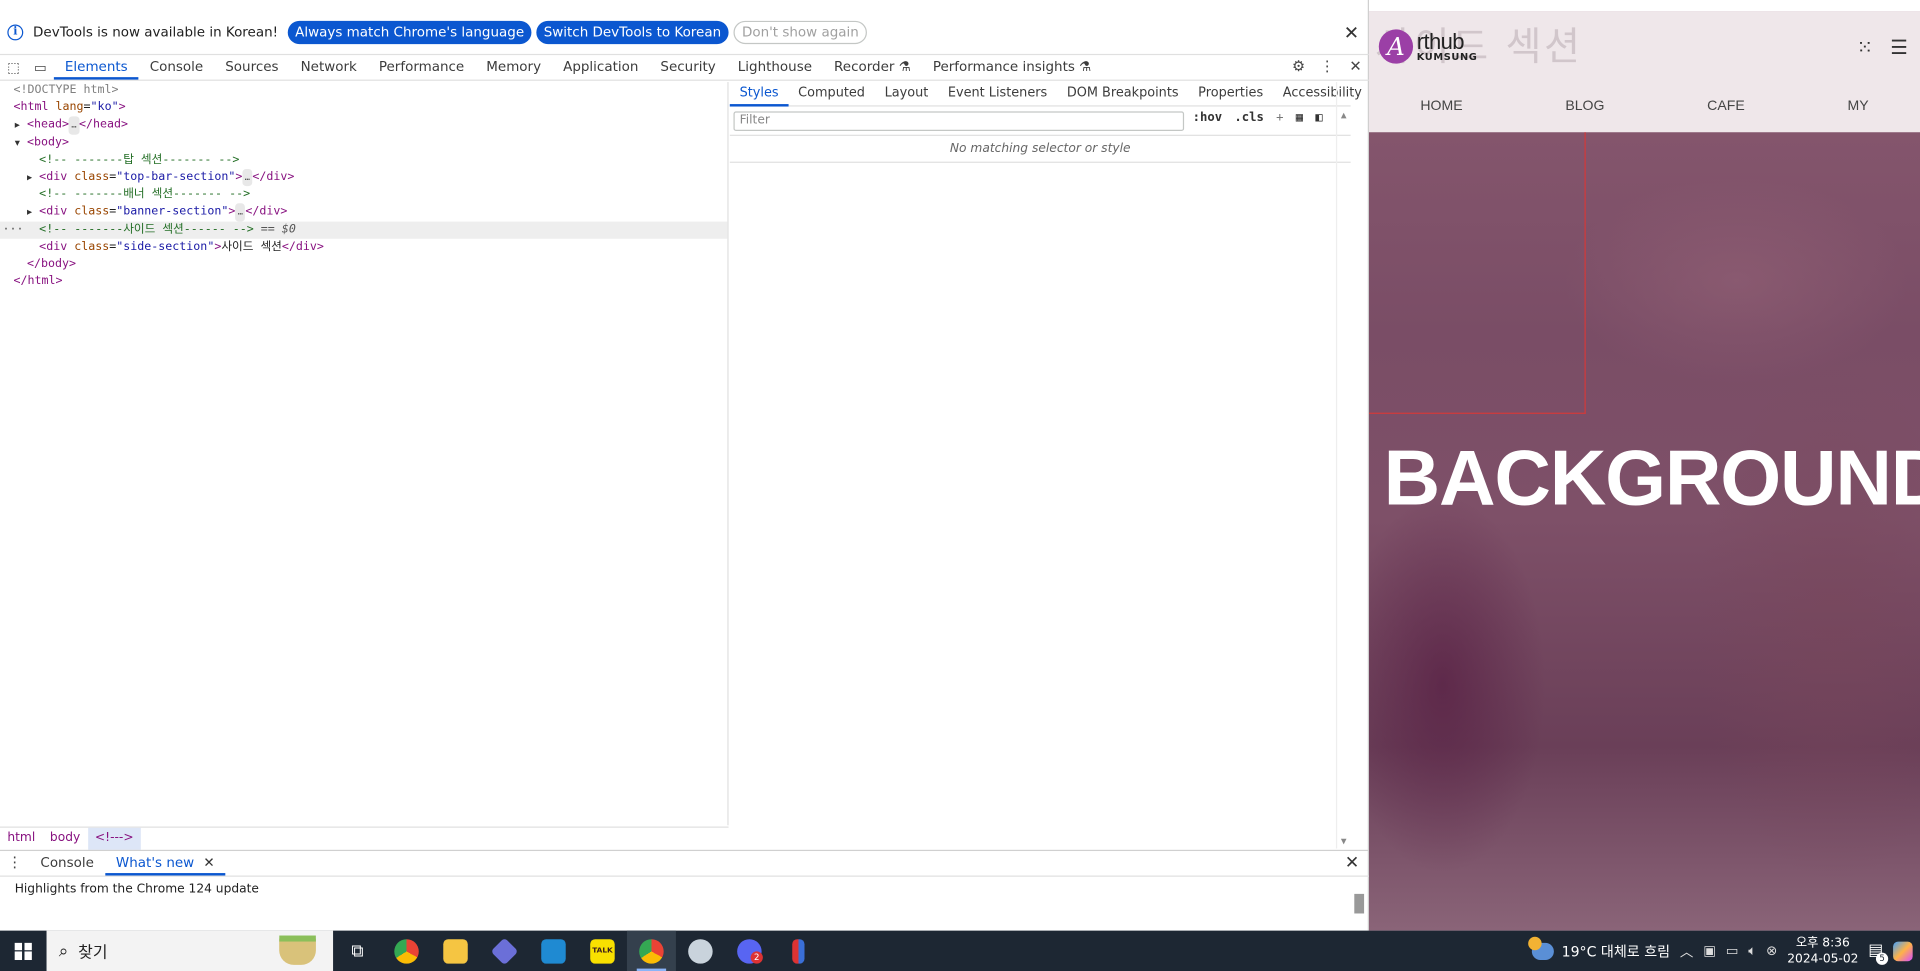  What do you see at coordinates (364, 230) in the screenshot?
I see `tree-line-comment-side-selected: ··· <!-- -------사이드 섹션------ --> == $0` at bounding box center [364, 230].